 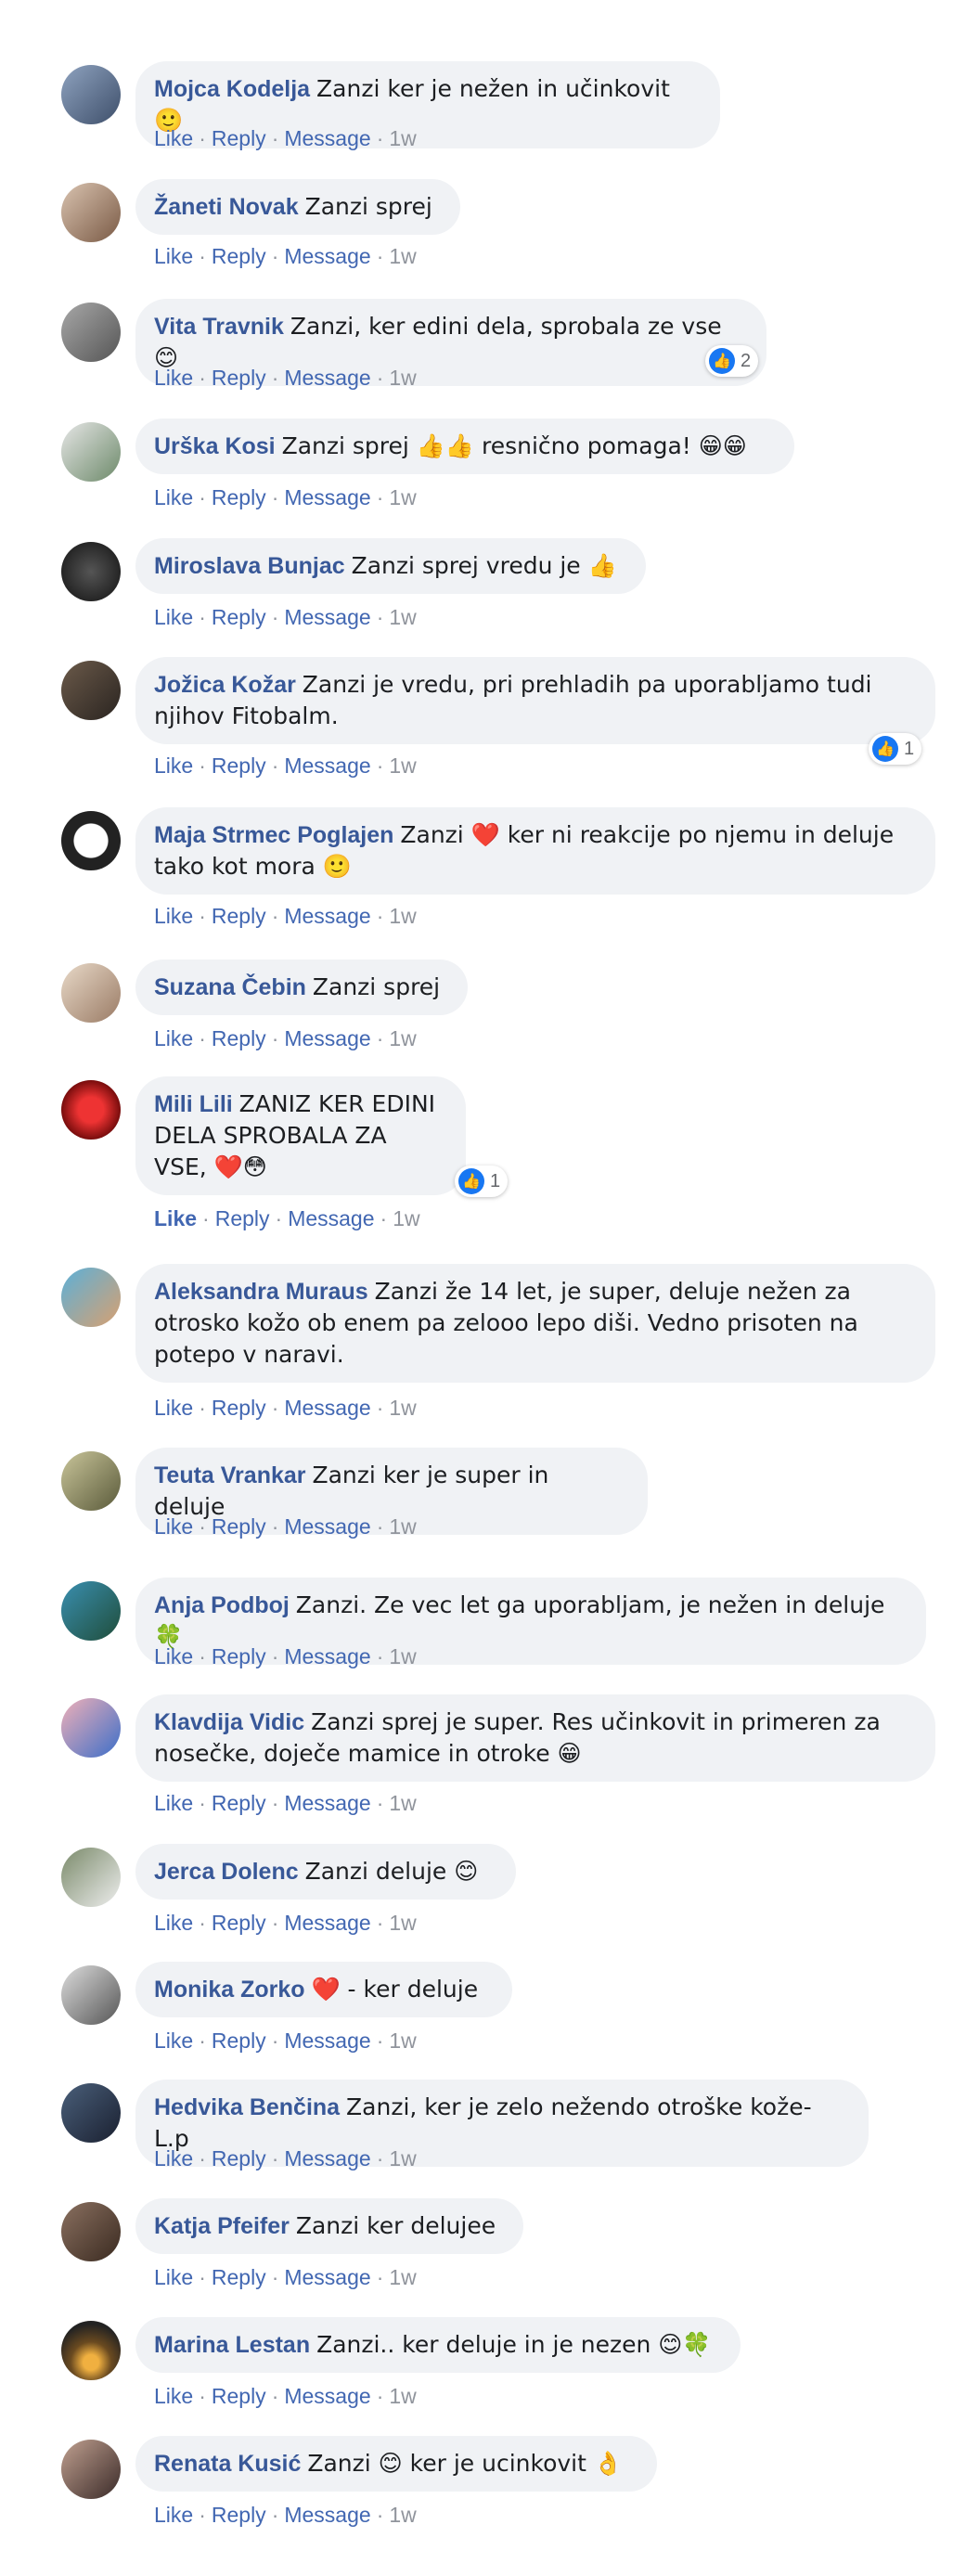 What do you see at coordinates (482, 1181) in the screenshot?
I see `reaction-count: 👍 1` at bounding box center [482, 1181].